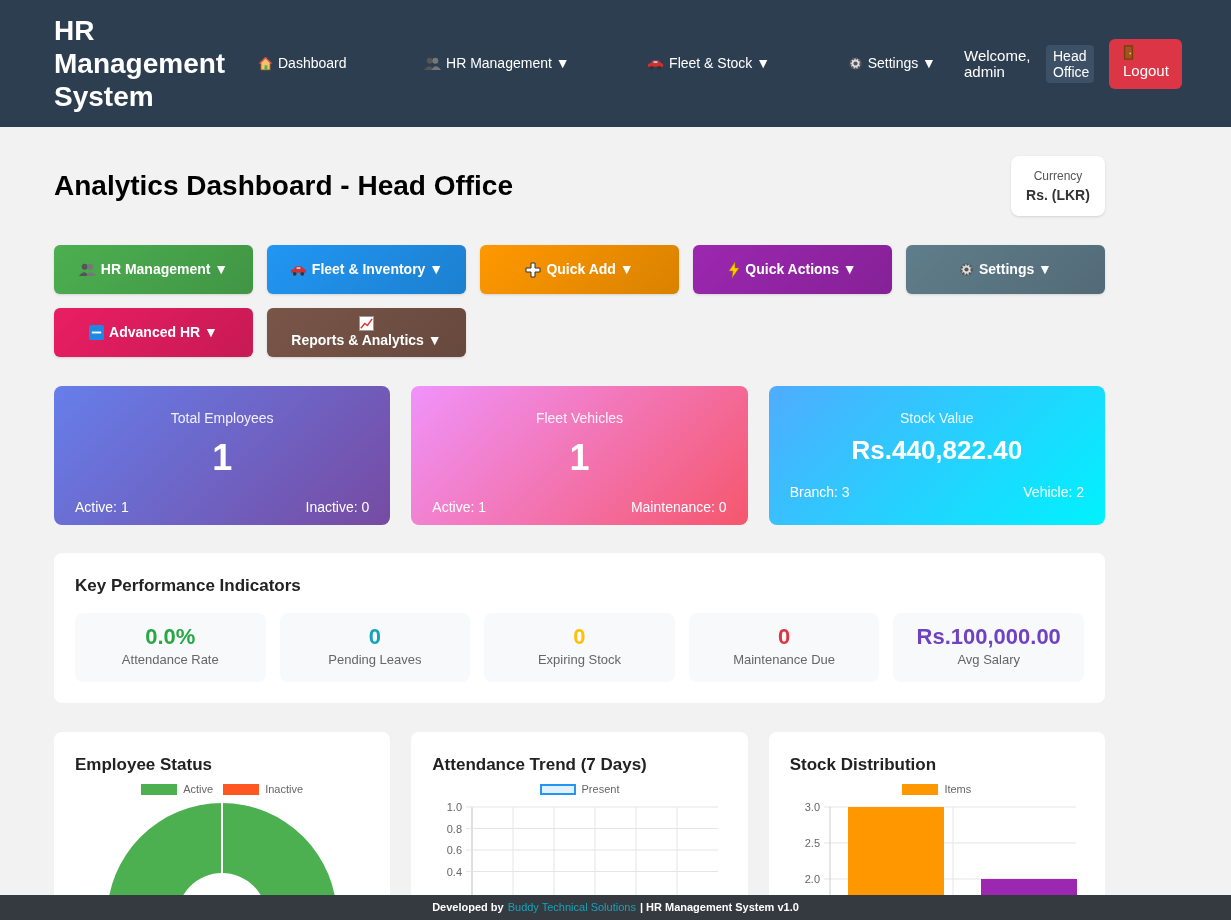 This screenshot has width=1231, height=920. Describe the element at coordinates (812, 842) in the screenshot. I see `axis-label: 2.5` at that location.